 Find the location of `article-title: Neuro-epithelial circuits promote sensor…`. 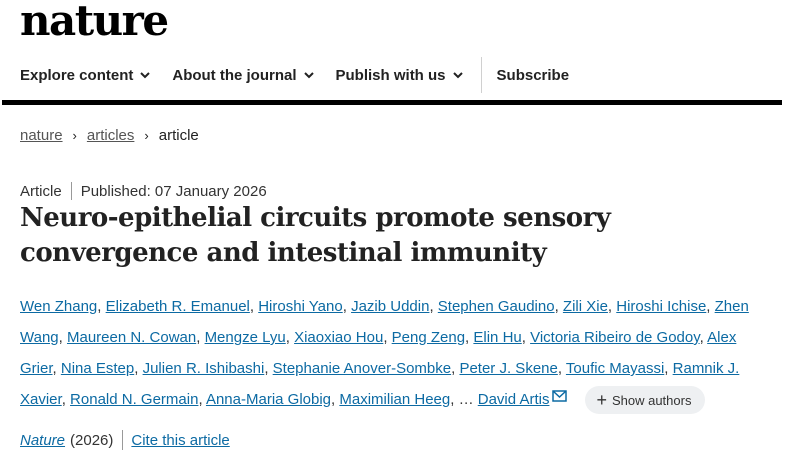

article-title: Neuro-epithelial circuits promote sensor… is located at coordinates (315, 235).